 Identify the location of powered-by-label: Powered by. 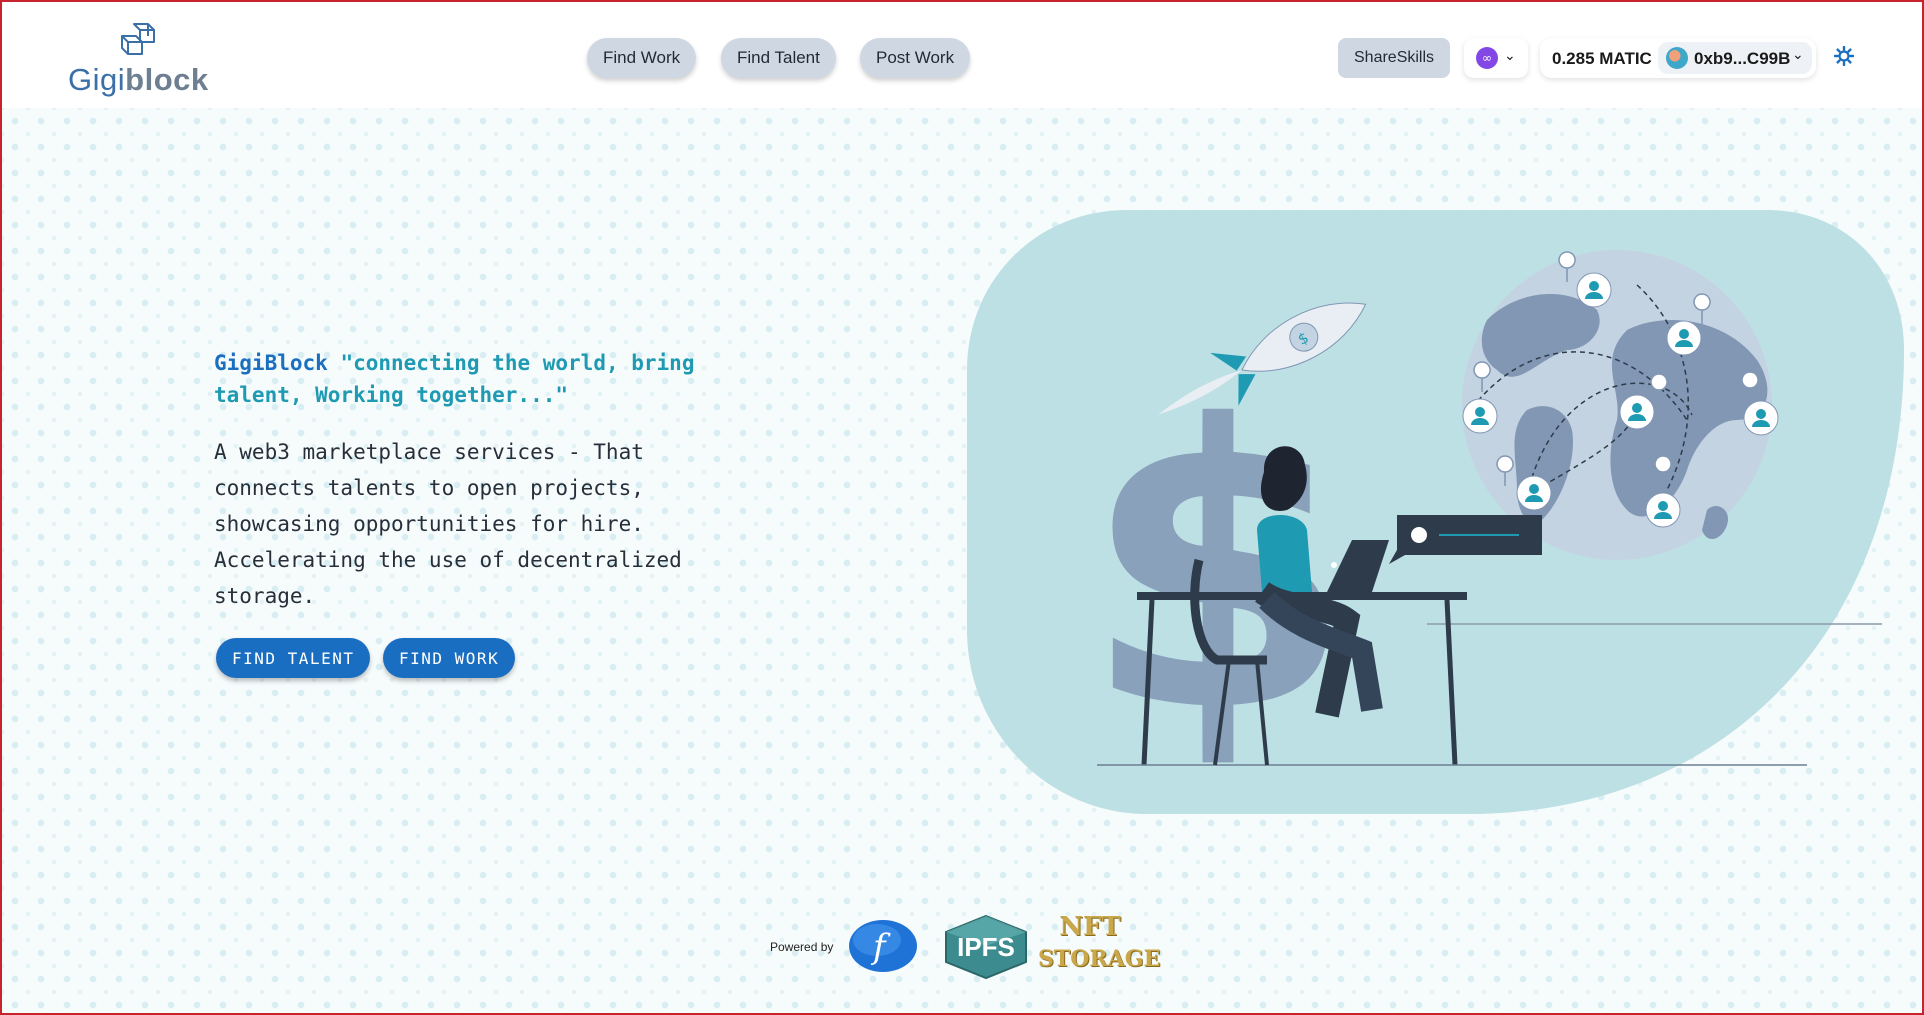
(802, 947).